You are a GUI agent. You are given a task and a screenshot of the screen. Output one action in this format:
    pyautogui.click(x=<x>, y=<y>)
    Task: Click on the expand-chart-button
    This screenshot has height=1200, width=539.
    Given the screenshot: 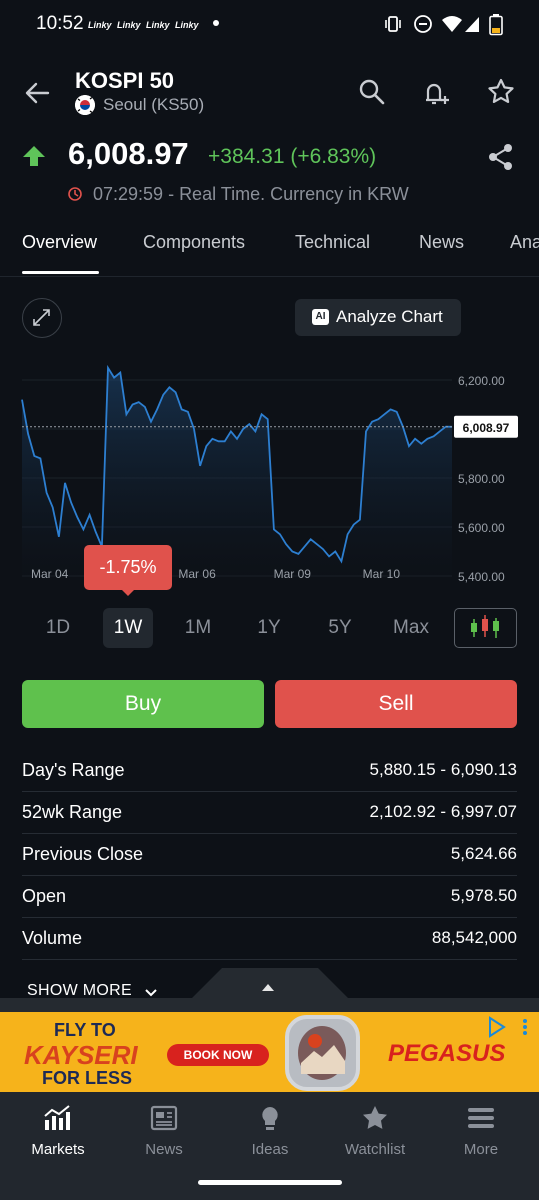 What is the action you would take?
    pyautogui.click(x=42, y=318)
    